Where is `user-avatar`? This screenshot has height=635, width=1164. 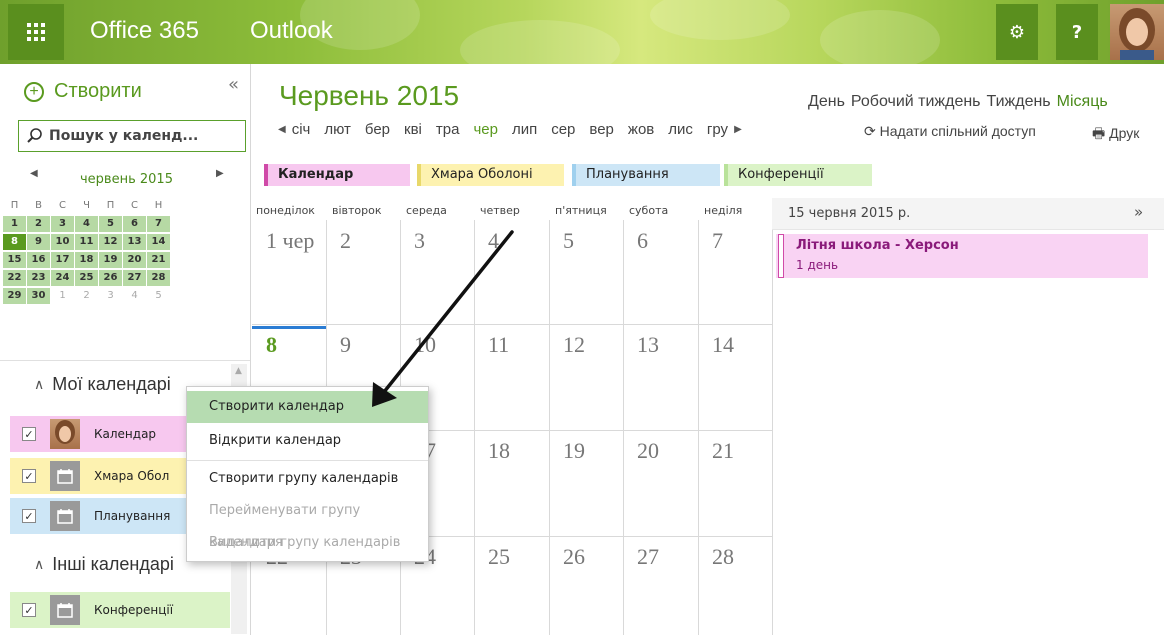
user-avatar is located at coordinates (1137, 32).